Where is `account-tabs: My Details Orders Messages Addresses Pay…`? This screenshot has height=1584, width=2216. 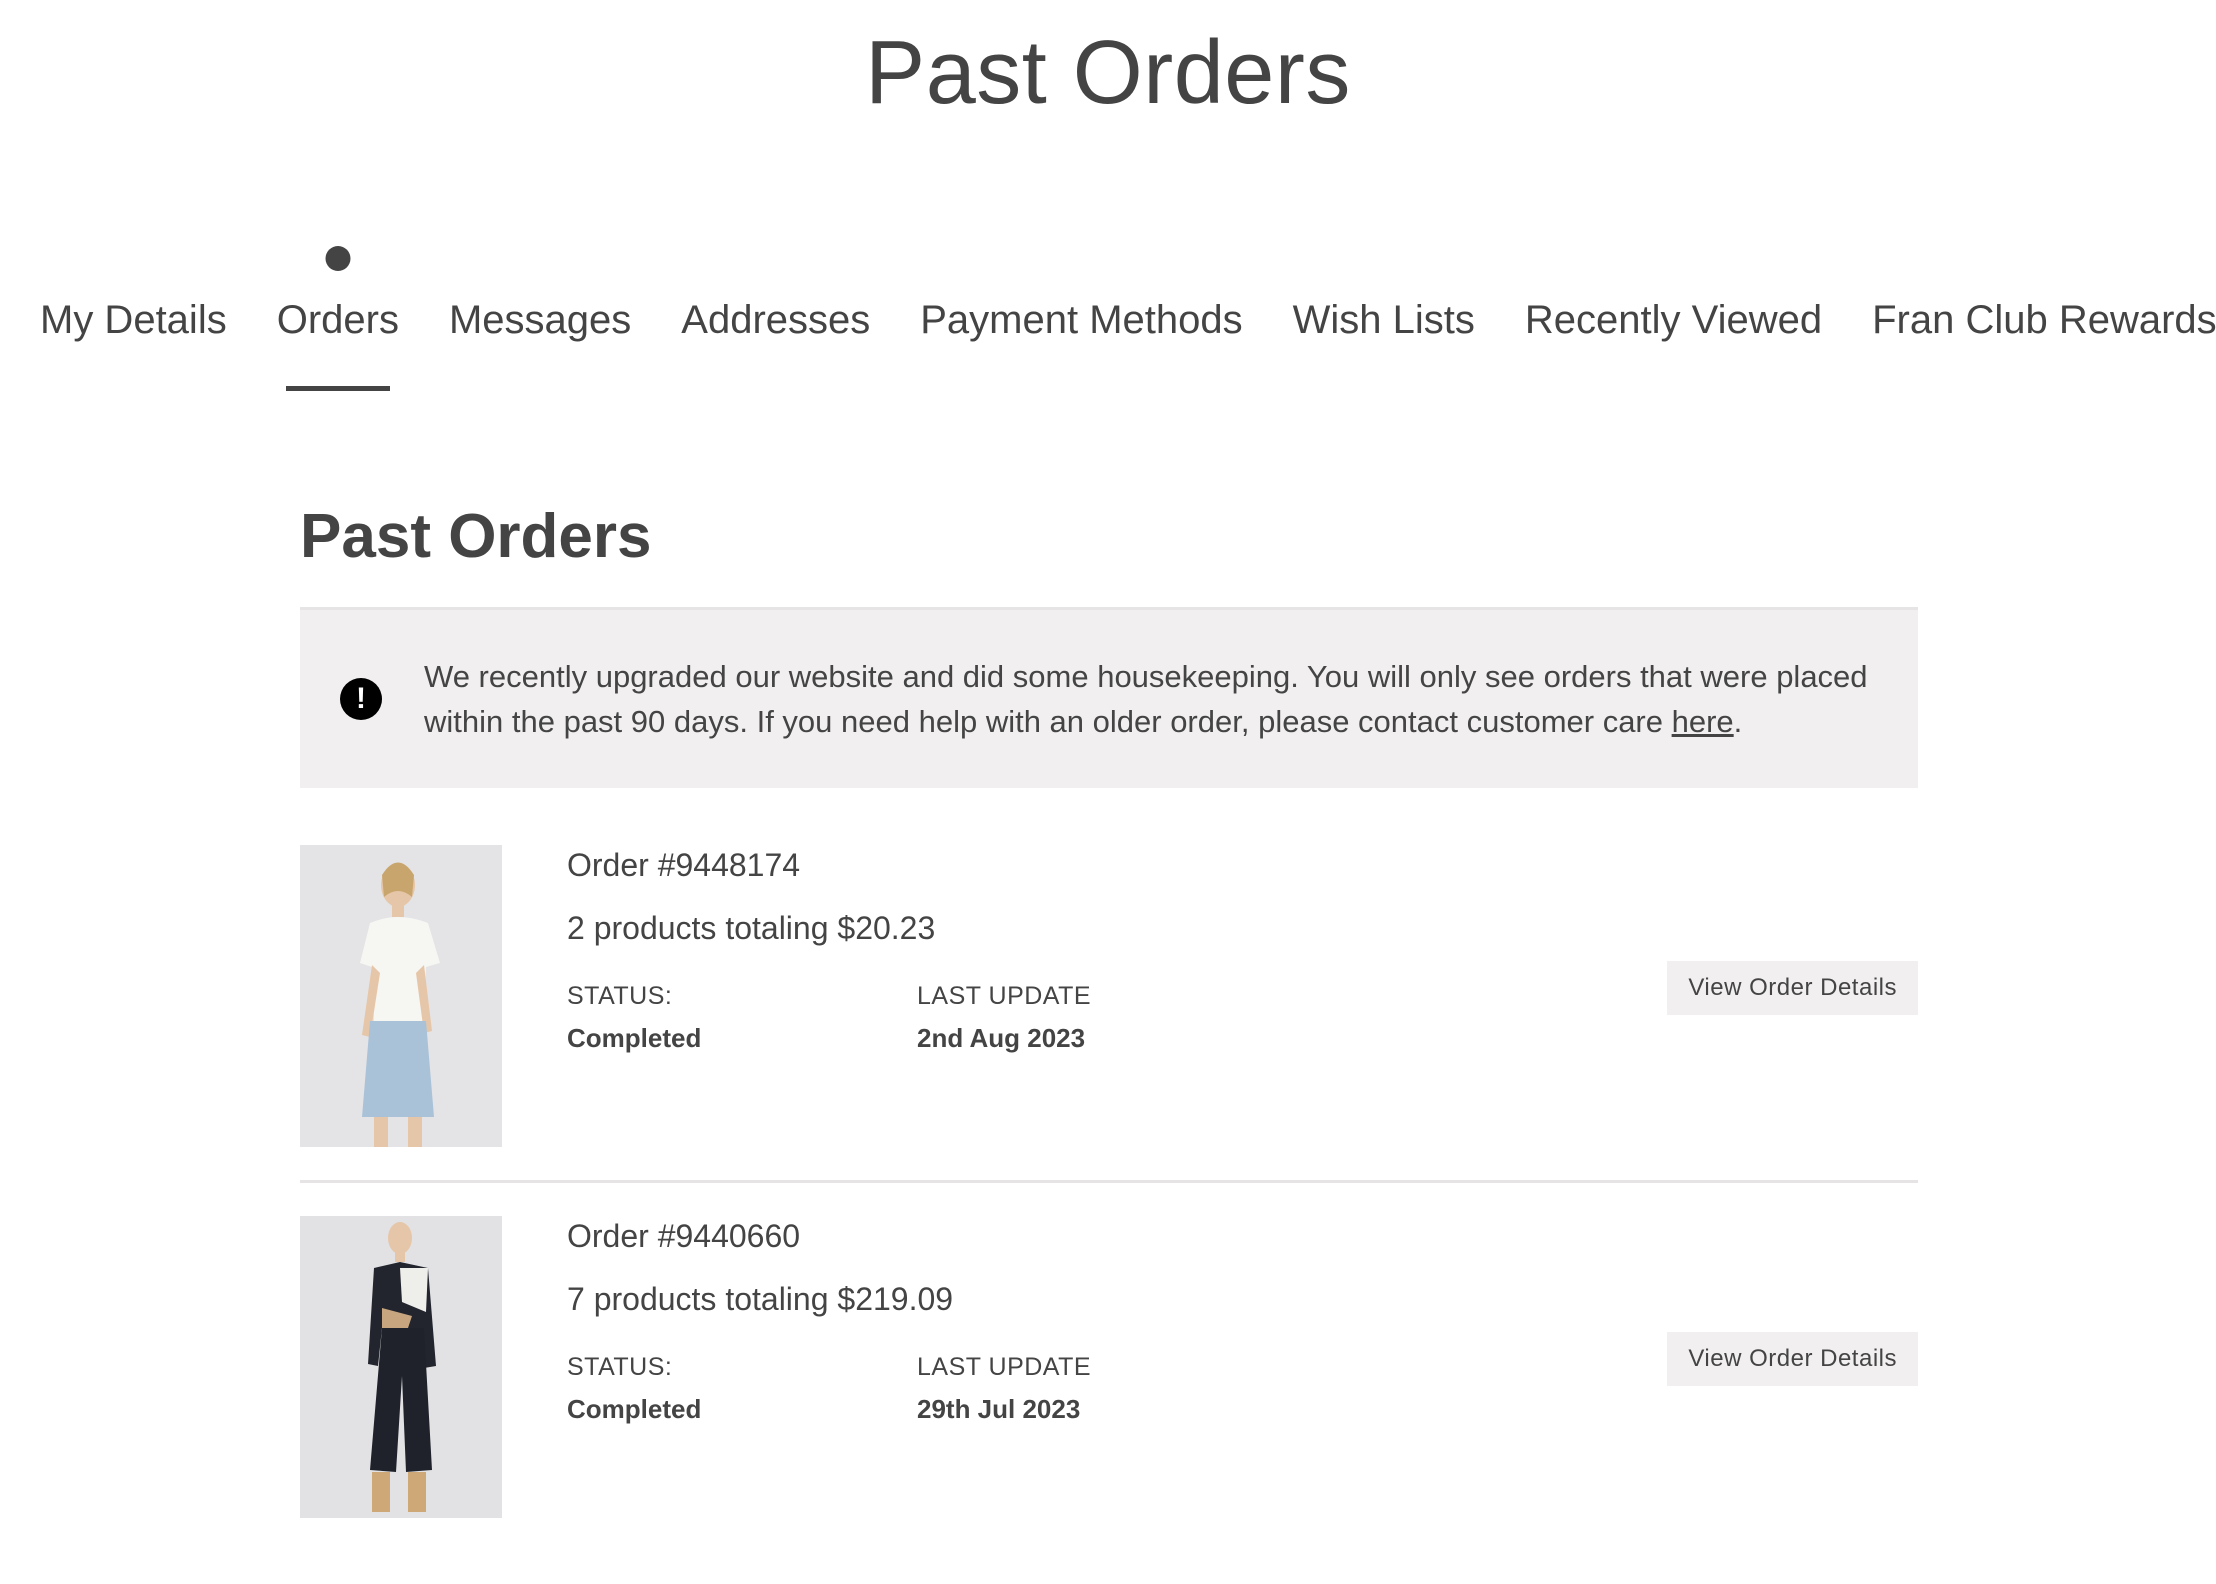
account-tabs: My Details Orders Messages Addresses Pay… is located at coordinates (1128, 318).